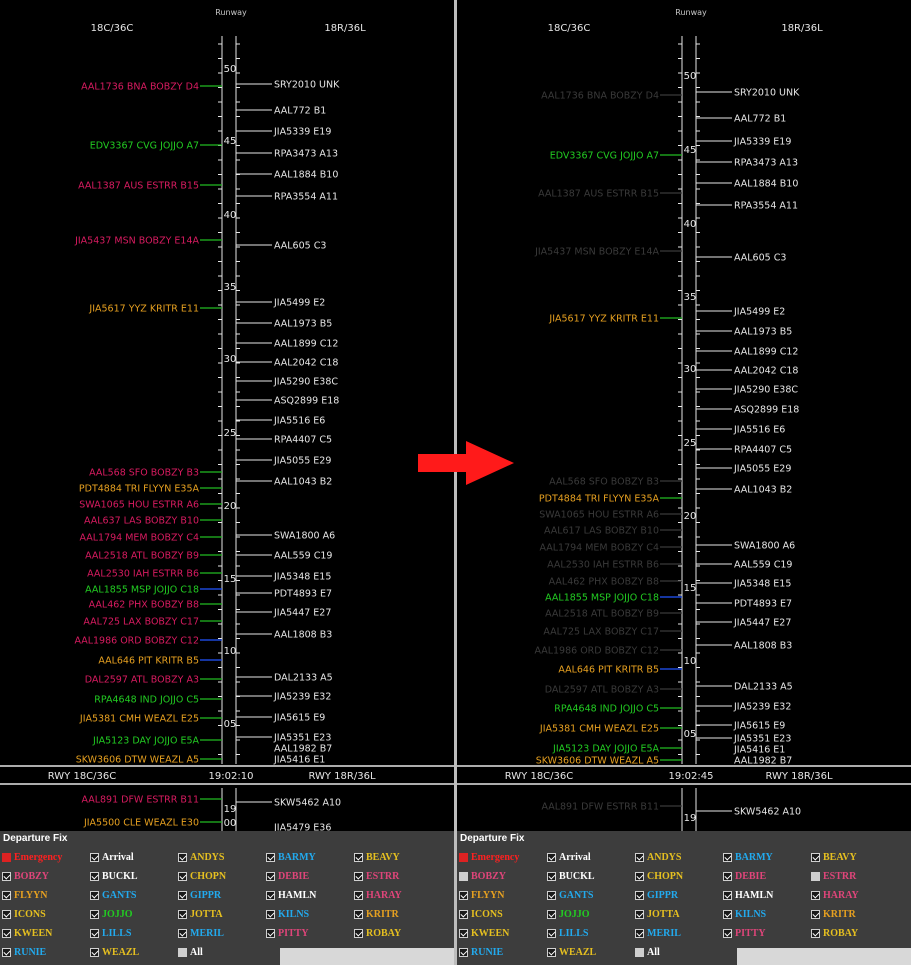 This screenshot has width=911, height=965. Describe the element at coordinates (144, 605) in the screenshot. I see `departure-flight-label: AAL462 PHX BOBZY B8` at that location.